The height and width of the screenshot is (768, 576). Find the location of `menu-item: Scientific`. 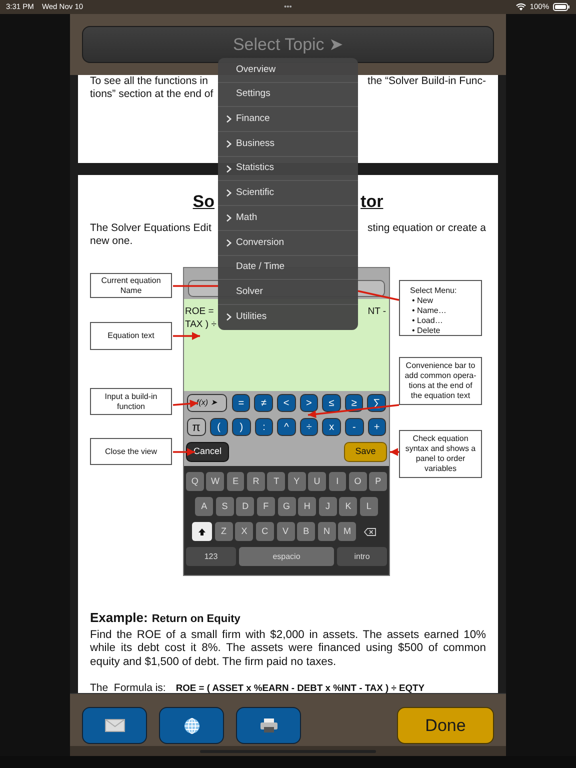

menu-item: Scientific is located at coordinates (288, 193).